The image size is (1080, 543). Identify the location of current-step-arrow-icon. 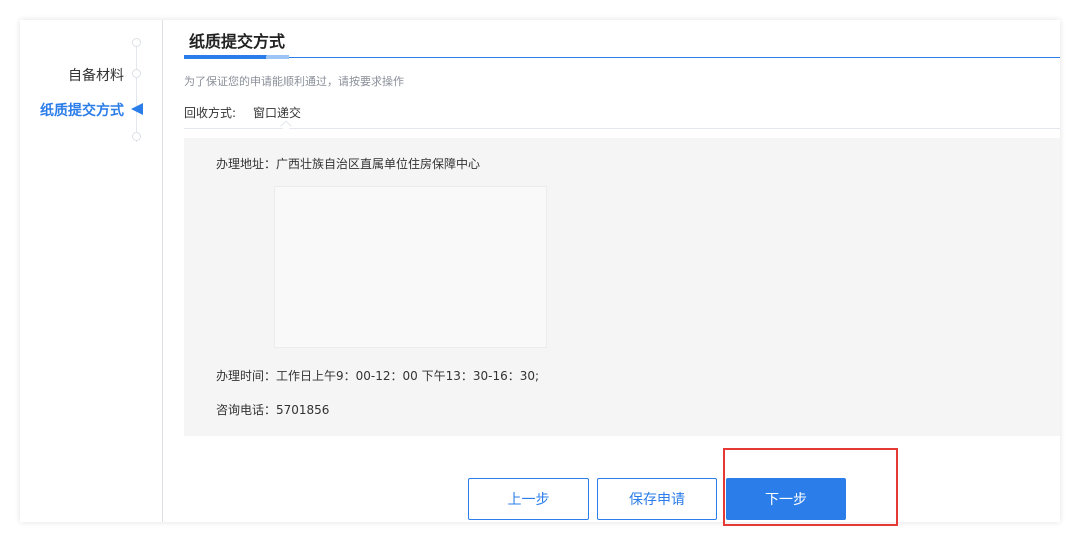
(137, 109).